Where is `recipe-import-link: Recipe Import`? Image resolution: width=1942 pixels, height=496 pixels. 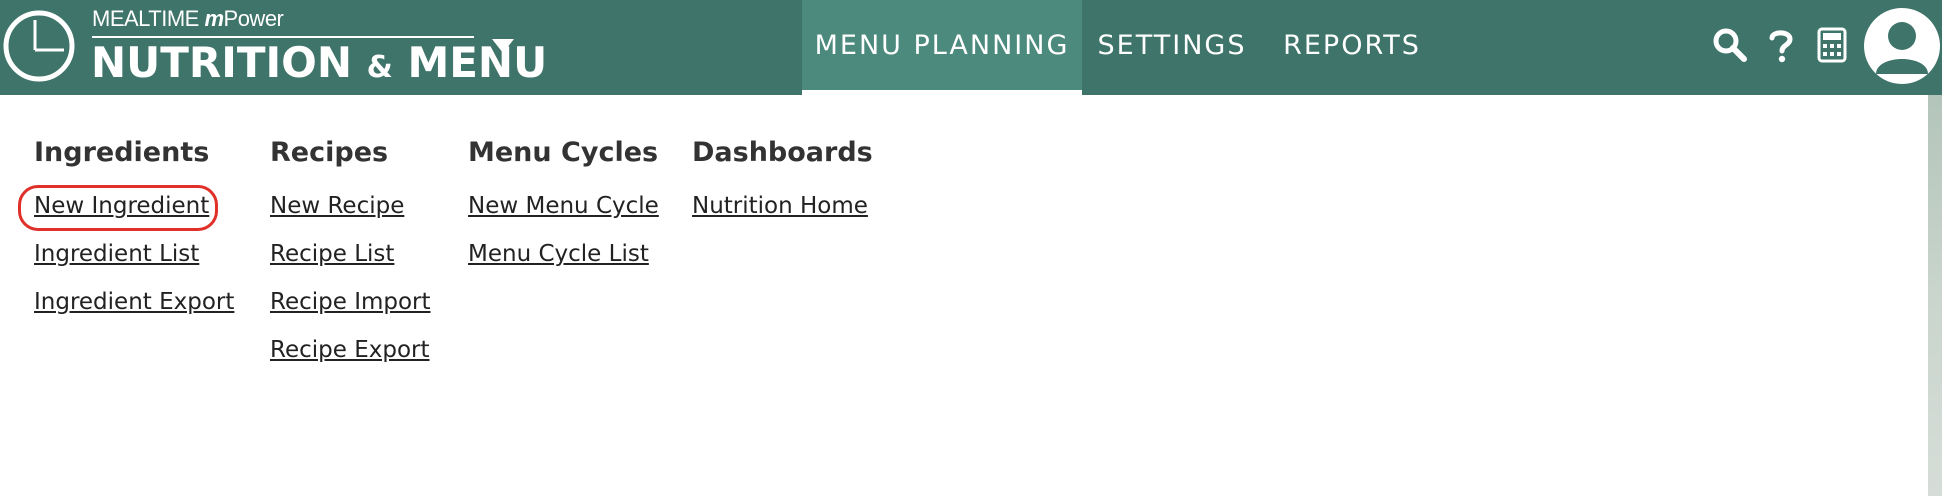 recipe-import-link: Recipe Import is located at coordinates (350, 309).